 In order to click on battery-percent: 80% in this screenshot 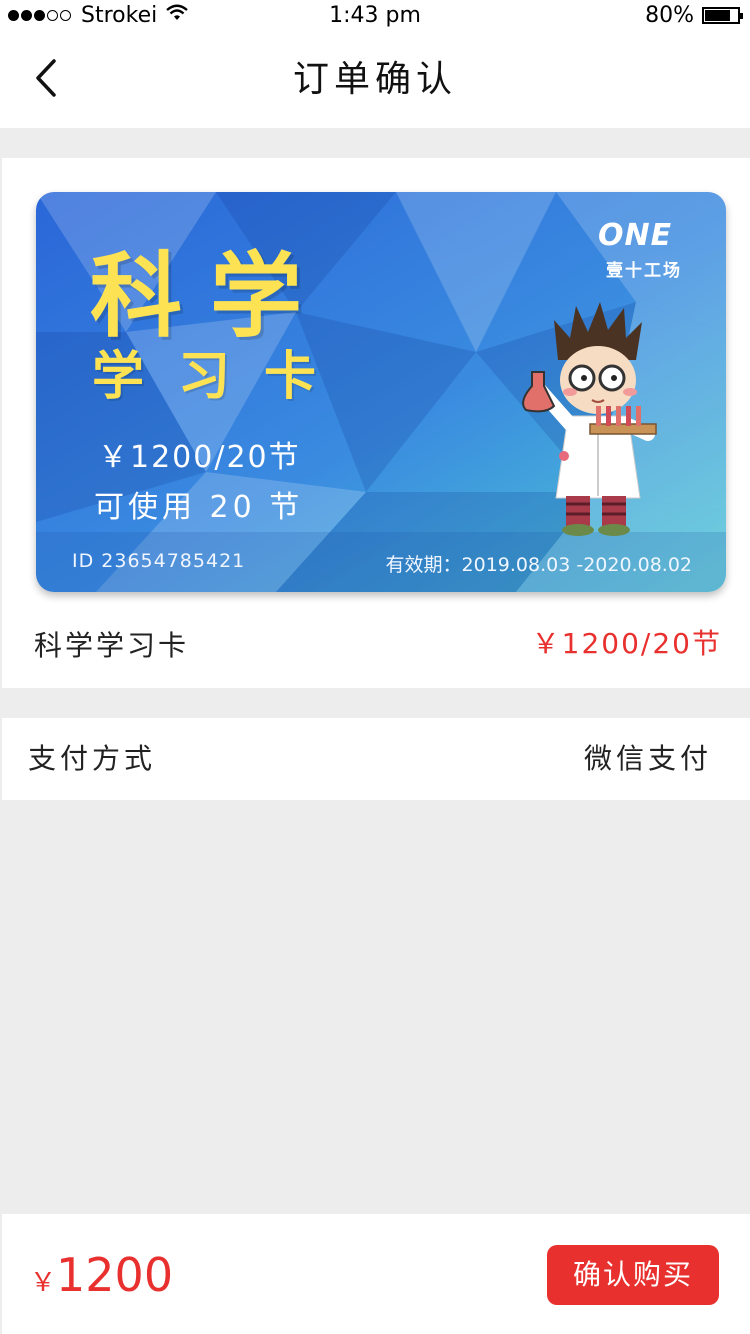, I will do `click(669, 15)`.